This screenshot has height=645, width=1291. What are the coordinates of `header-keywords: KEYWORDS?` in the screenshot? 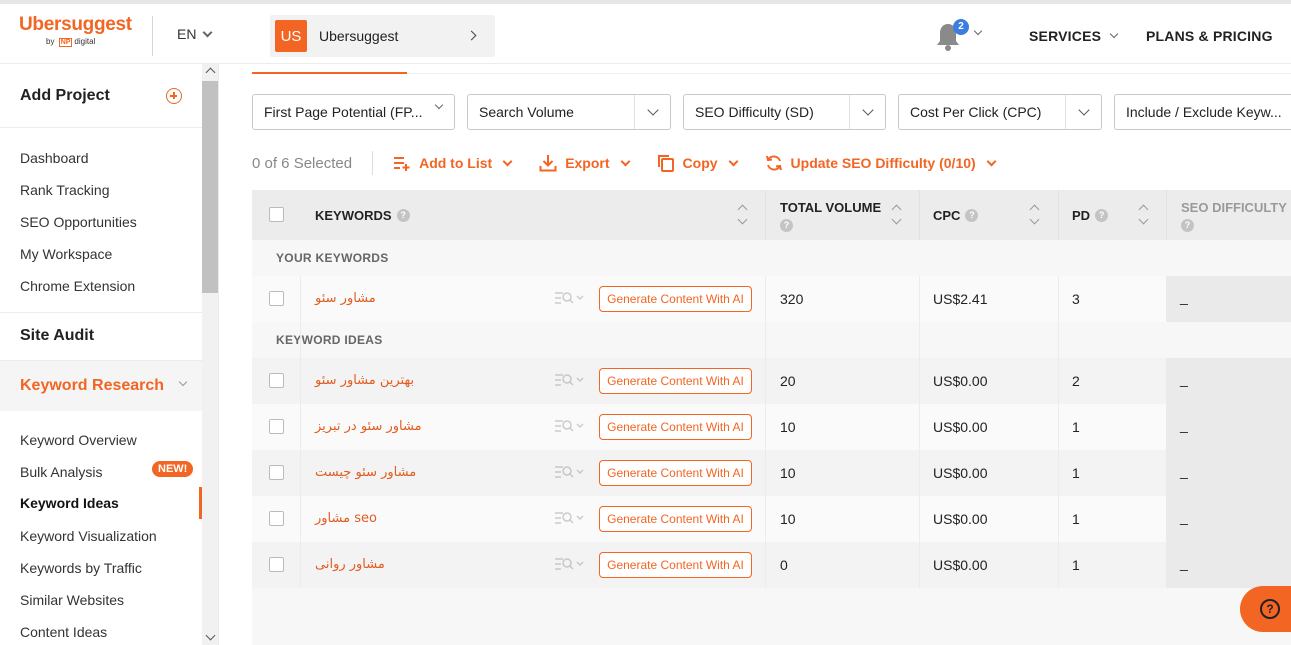 It's located at (362, 215).